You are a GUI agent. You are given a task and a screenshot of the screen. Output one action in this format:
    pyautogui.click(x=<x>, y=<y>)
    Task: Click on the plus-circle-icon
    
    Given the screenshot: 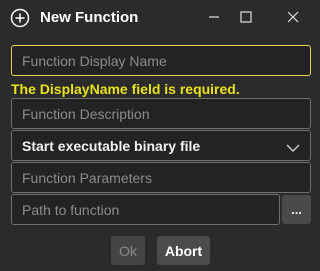 What is the action you would take?
    pyautogui.click(x=20, y=18)
    